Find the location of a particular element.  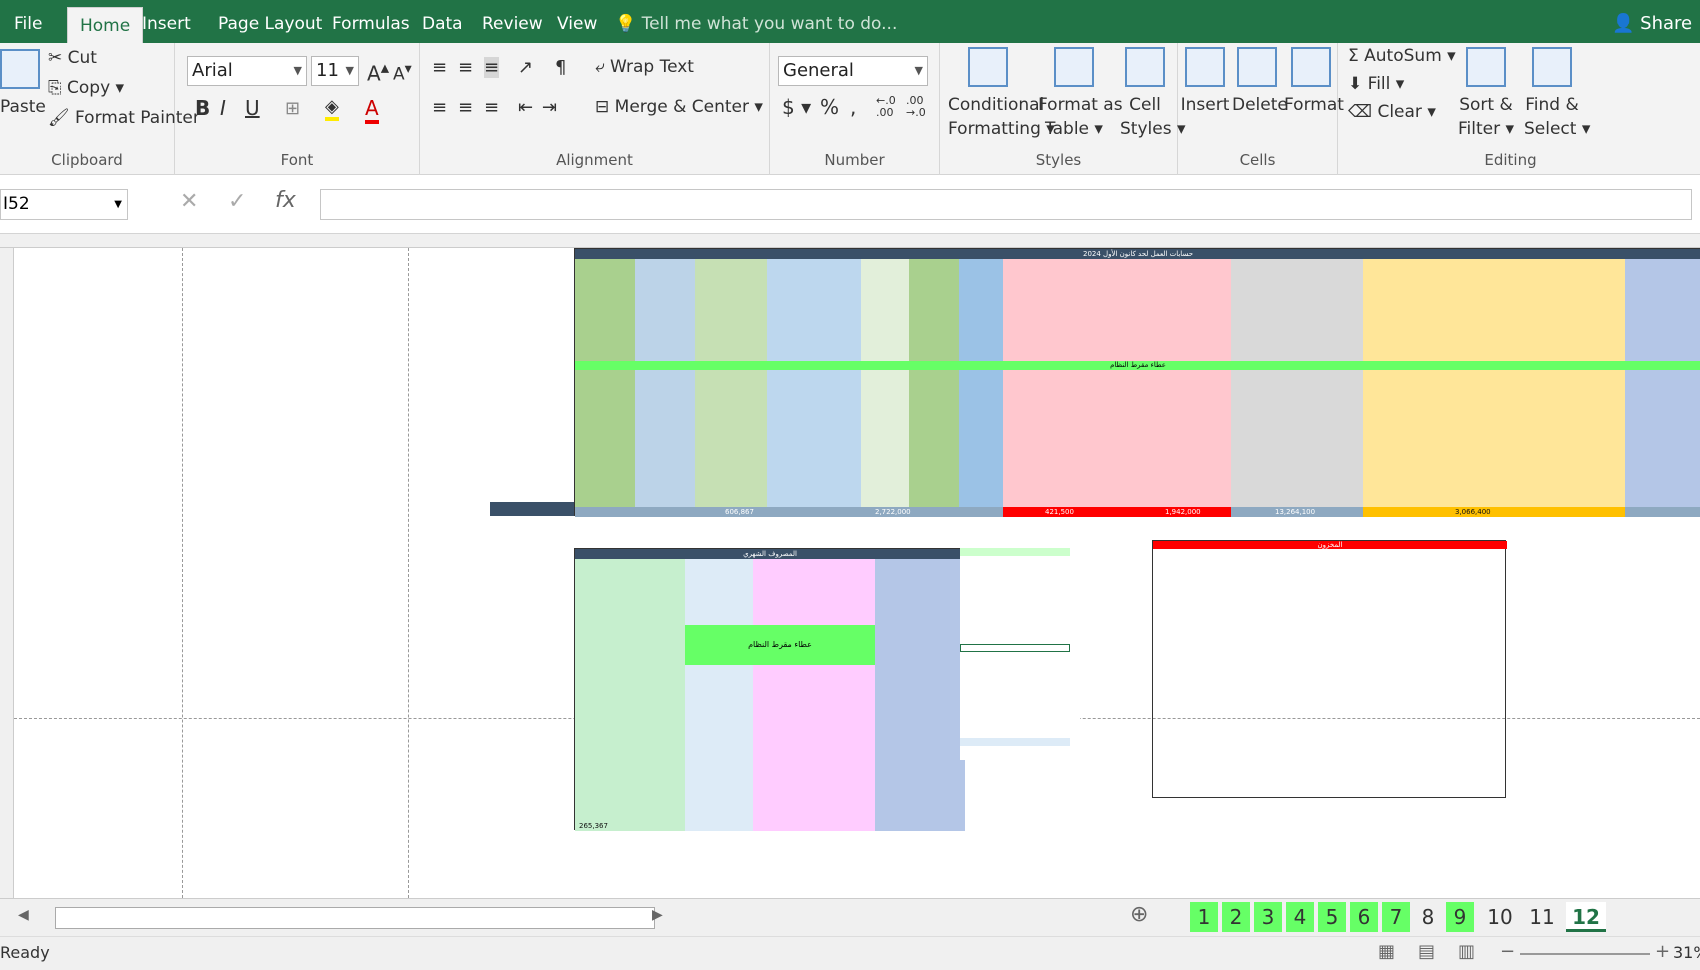

tab-formulas: Formulas is located at coordinates (371, 21).